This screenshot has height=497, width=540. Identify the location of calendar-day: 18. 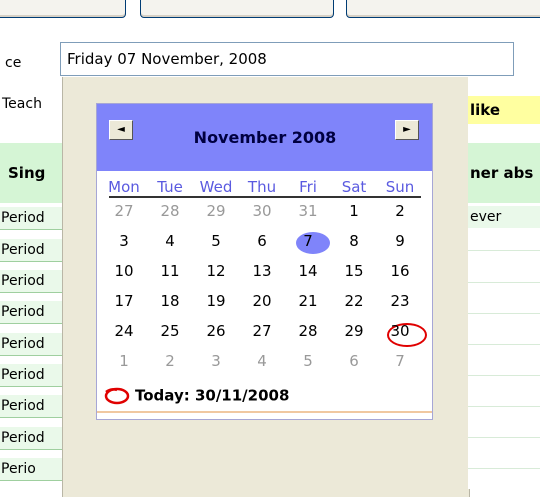
(170, 301).